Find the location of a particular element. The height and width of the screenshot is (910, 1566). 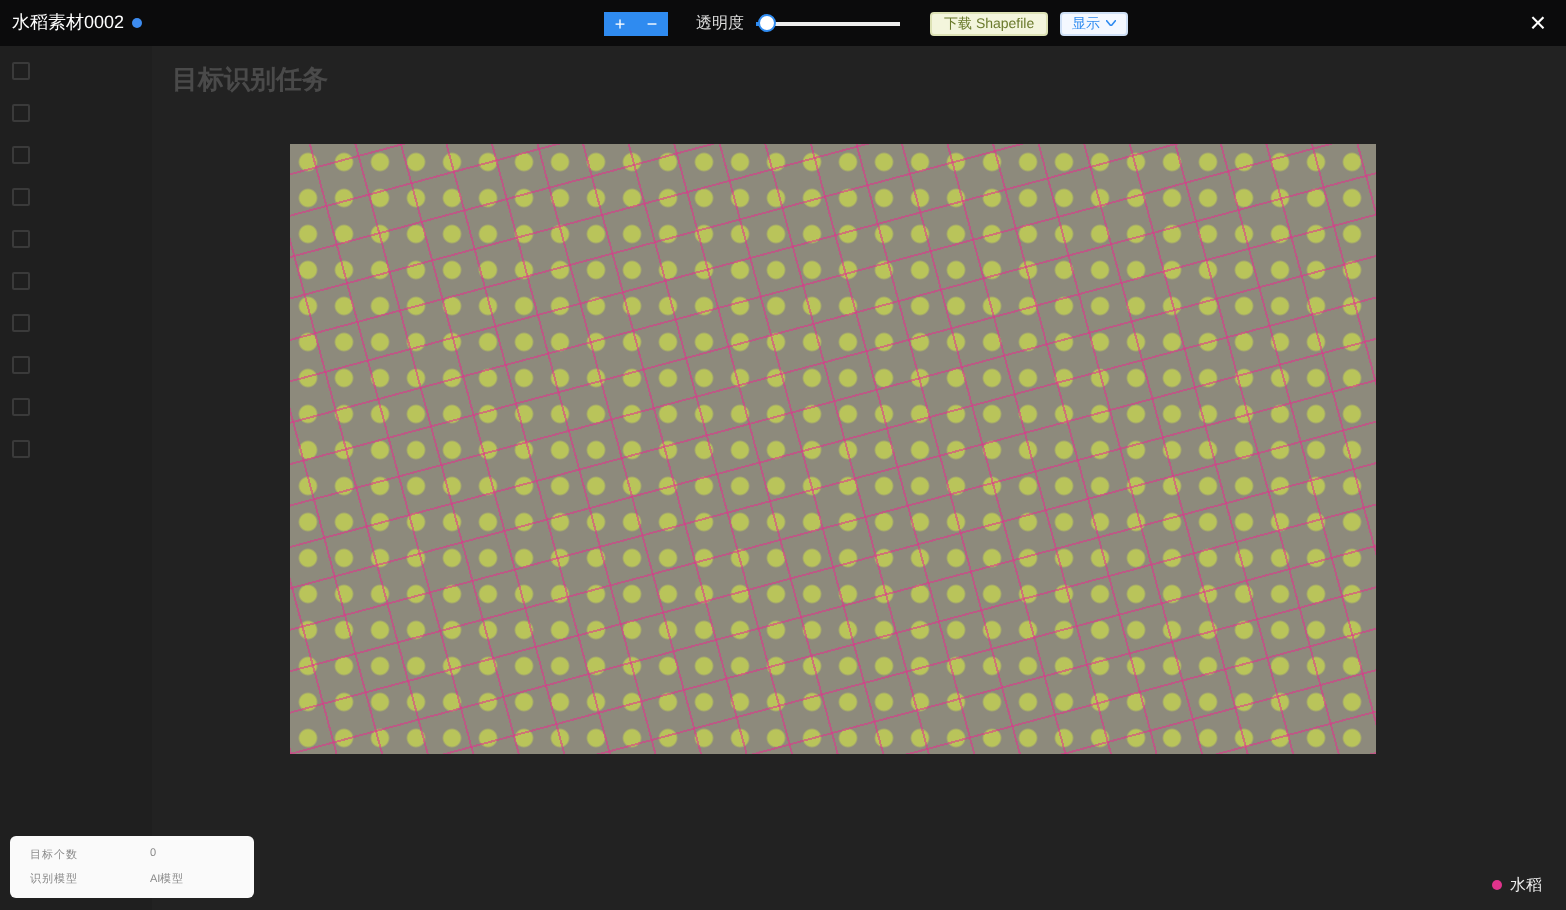

window-title: 水稻素材0002 is located at coordinates (68, 23).